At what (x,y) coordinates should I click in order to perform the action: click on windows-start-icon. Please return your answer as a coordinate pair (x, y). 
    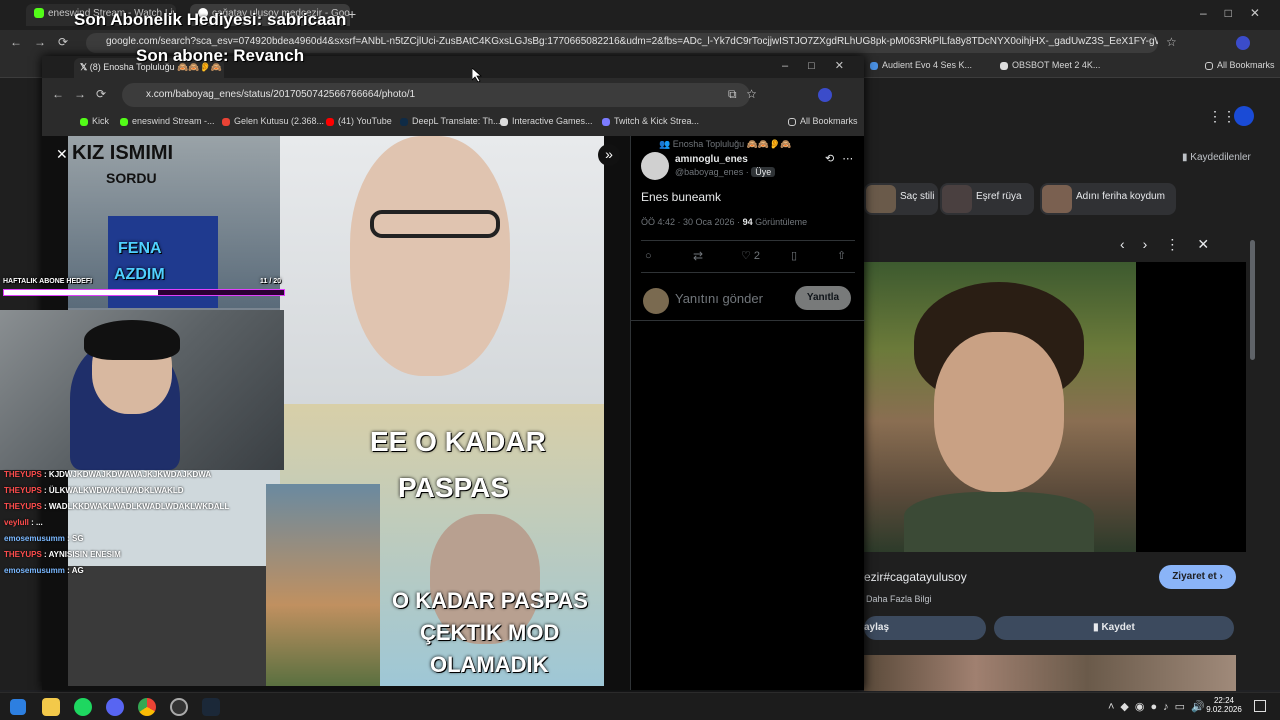
    Looking at the image, I should click on (18, 707).